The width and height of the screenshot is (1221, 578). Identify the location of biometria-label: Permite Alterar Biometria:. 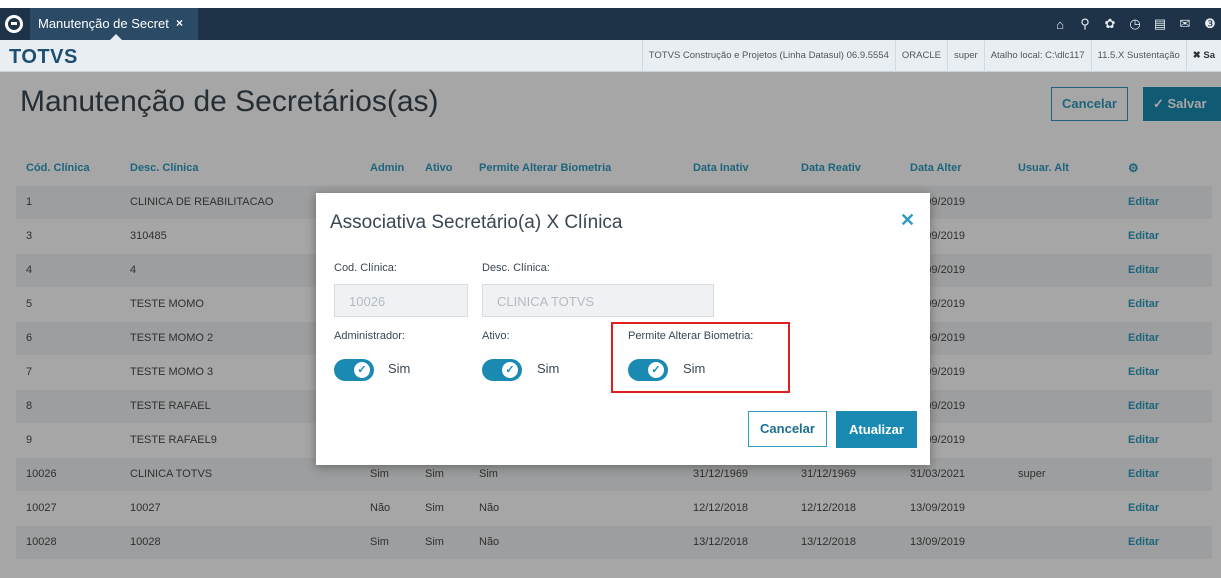
(691, 336).